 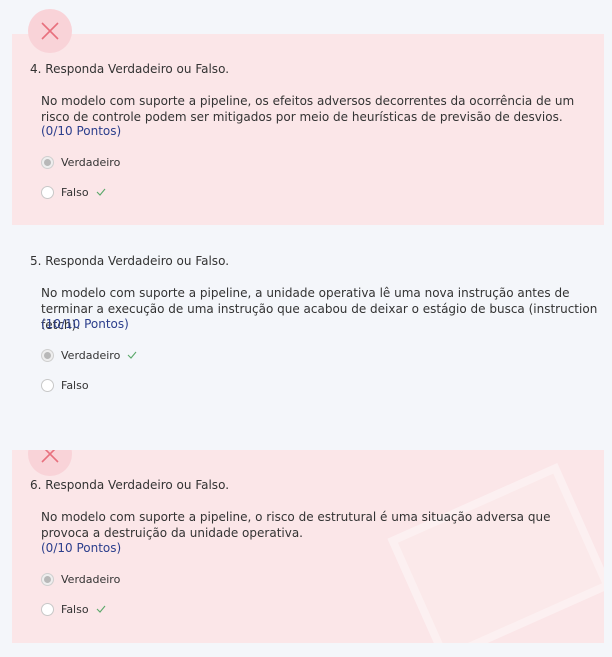 What do you see at coordinates (130, 261) in the screenshot?
I see `question-title: 5. Responda Verdadeiro ou Falso.` at bounding box center [130, 261].